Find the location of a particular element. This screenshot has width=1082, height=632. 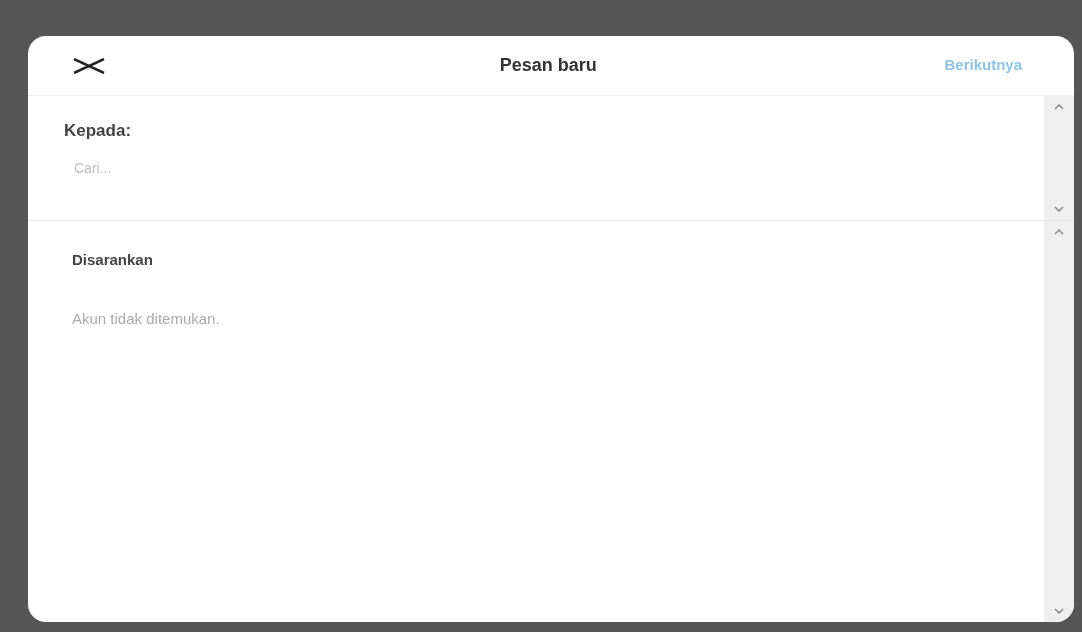

recipient-label: Kepada: is located at coordinates (98, 131).